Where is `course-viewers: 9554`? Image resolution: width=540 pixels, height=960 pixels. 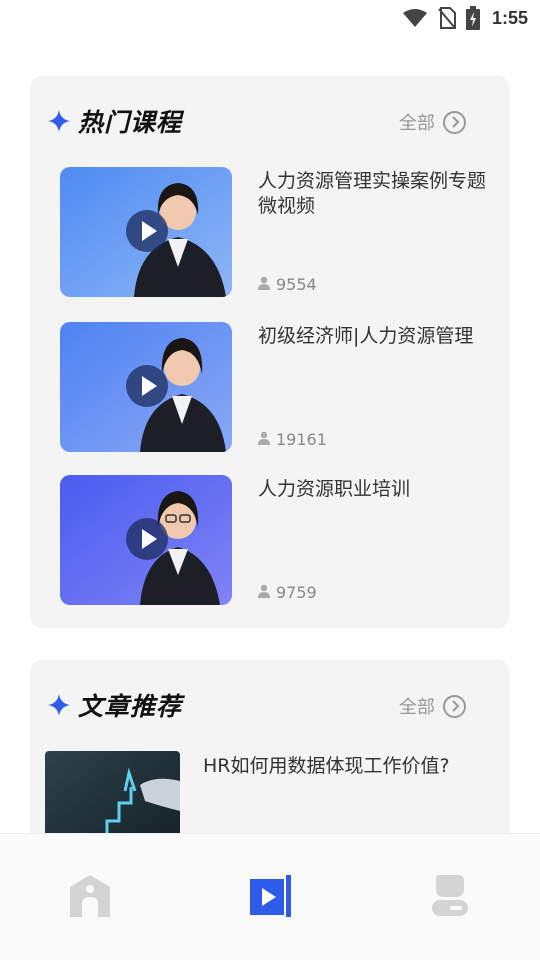 course-viewers: 9554 is located at coordinates (287, 284).